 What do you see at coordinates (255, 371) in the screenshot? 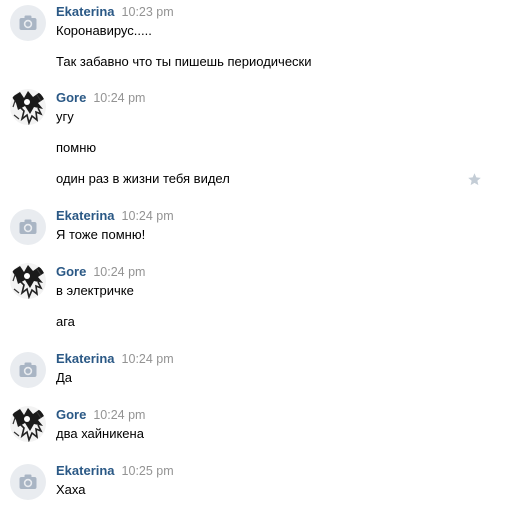
I see `message-group: Ekaterina 10:24 pm Да` at bounding box center [255, 371].